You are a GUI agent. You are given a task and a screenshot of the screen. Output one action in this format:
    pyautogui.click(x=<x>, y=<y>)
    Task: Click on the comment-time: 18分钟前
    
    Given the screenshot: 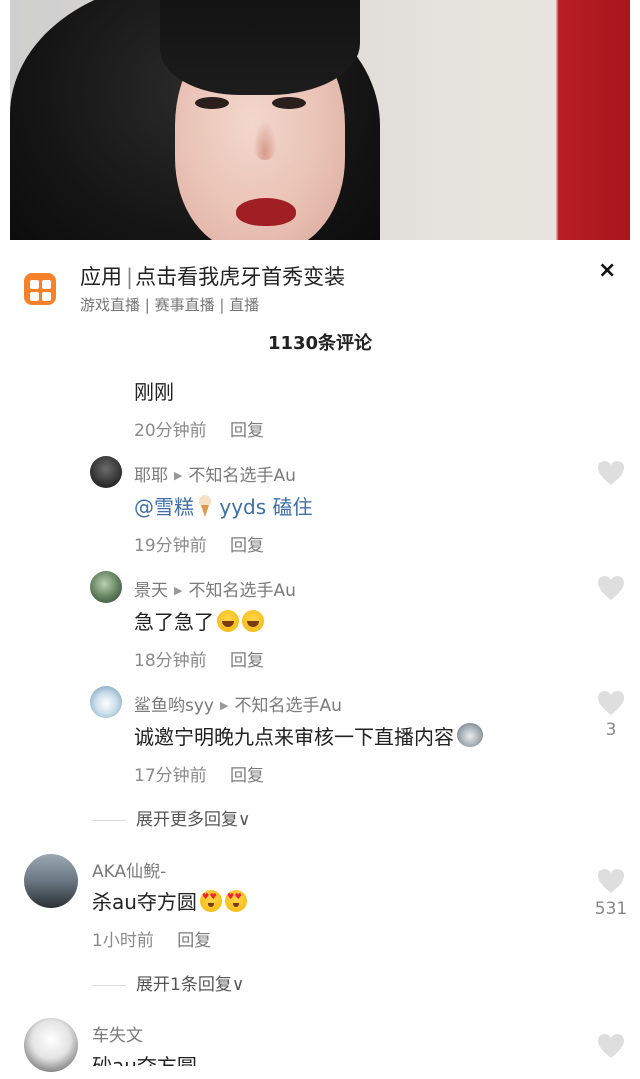 What is the action you would take?
    pyautogui.click(x=170, y=661)
    